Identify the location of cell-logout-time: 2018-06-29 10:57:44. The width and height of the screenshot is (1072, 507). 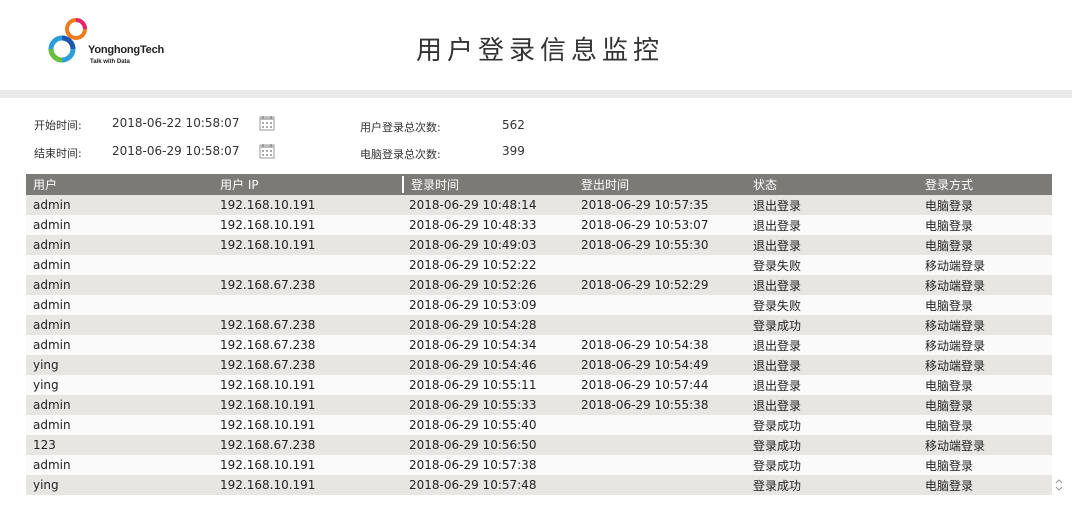
(645, 385).